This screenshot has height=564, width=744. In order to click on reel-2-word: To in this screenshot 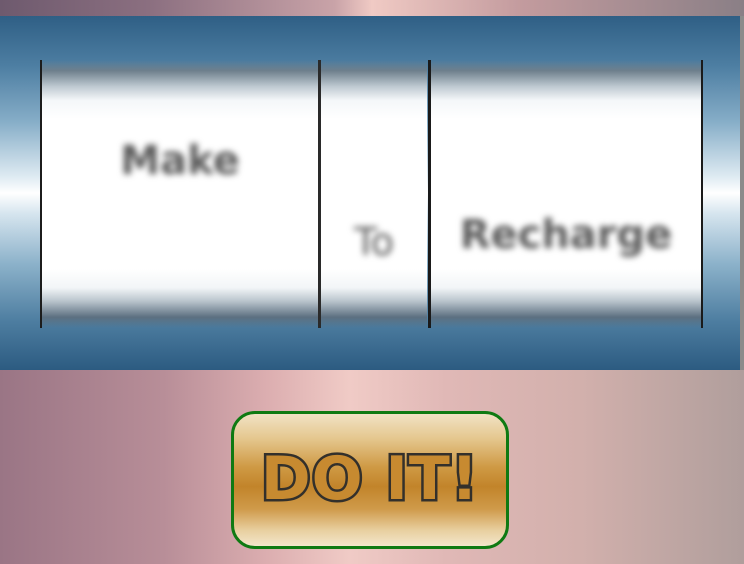, I will do `click(373, 242)`.